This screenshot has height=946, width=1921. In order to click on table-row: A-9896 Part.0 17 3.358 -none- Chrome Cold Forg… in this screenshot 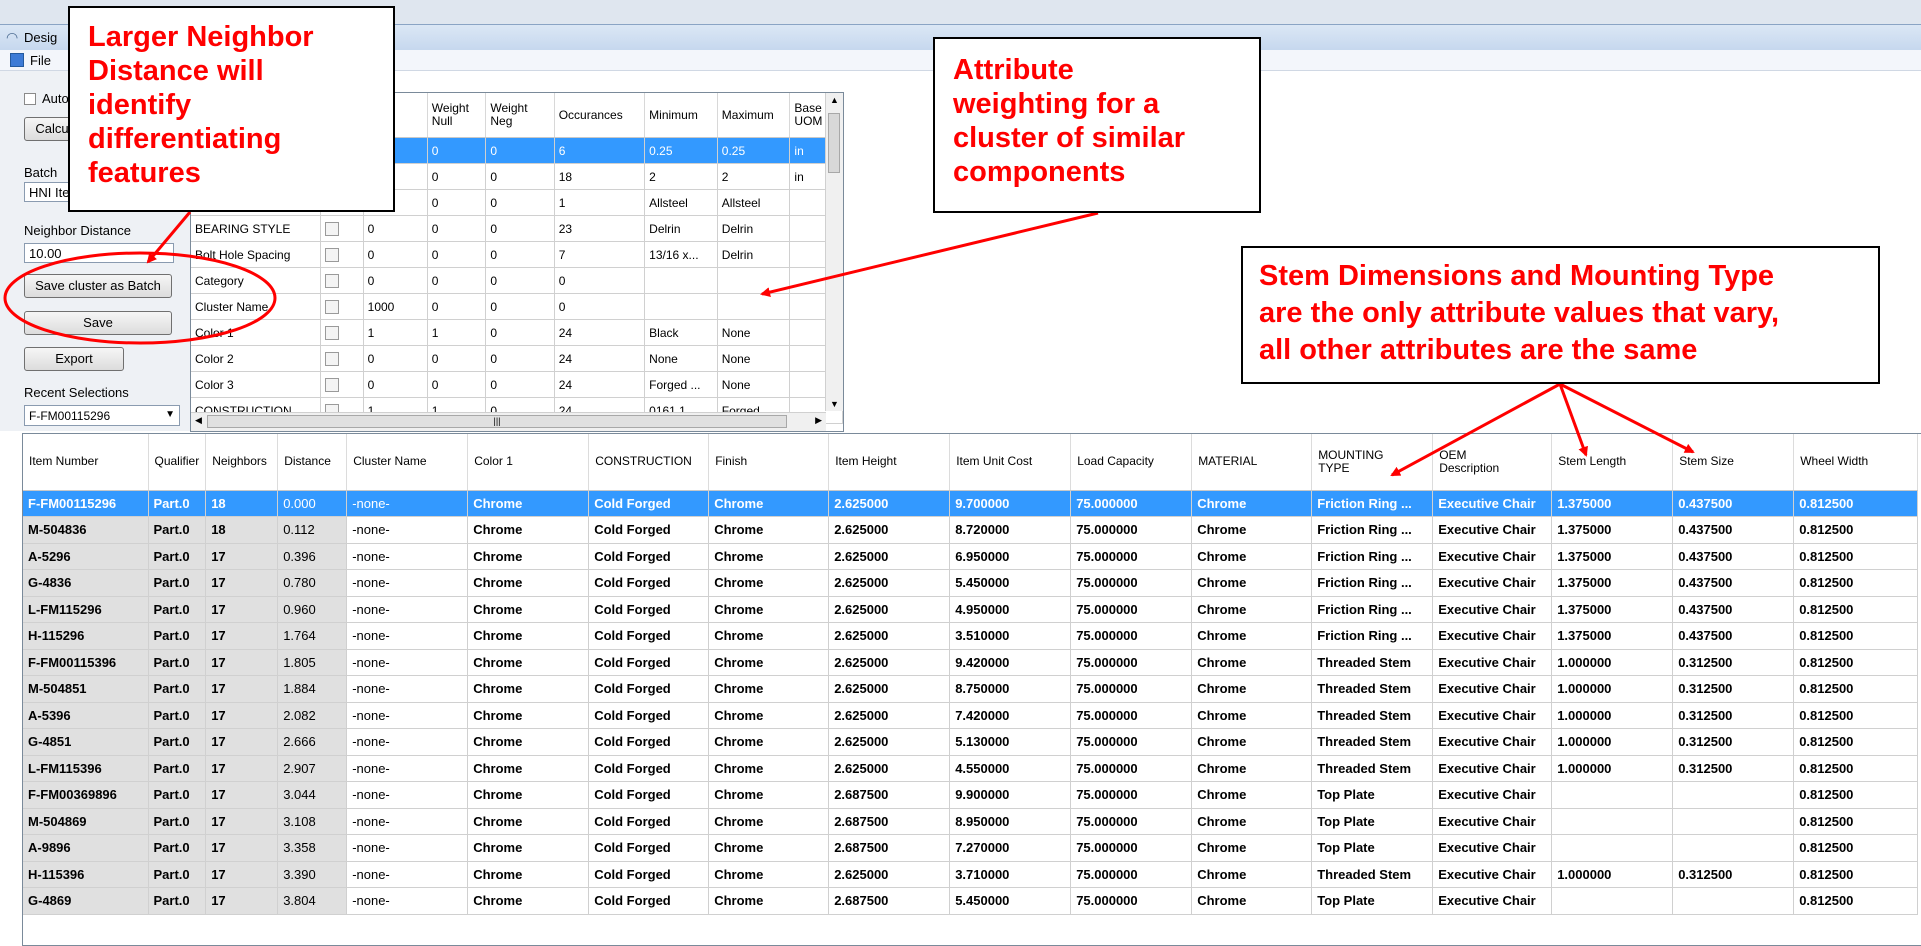, I will do `click(971, 848)`.